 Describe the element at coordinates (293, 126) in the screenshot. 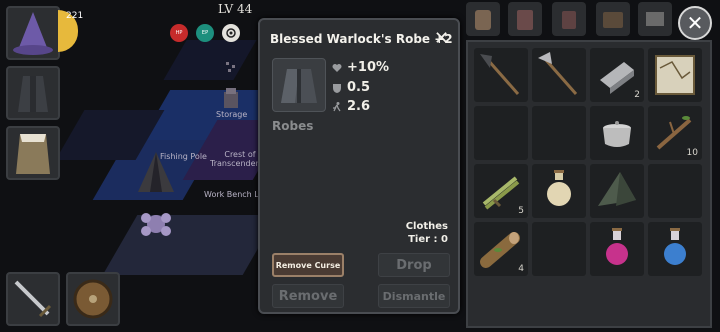

I see `item-type: Robes` at that location.